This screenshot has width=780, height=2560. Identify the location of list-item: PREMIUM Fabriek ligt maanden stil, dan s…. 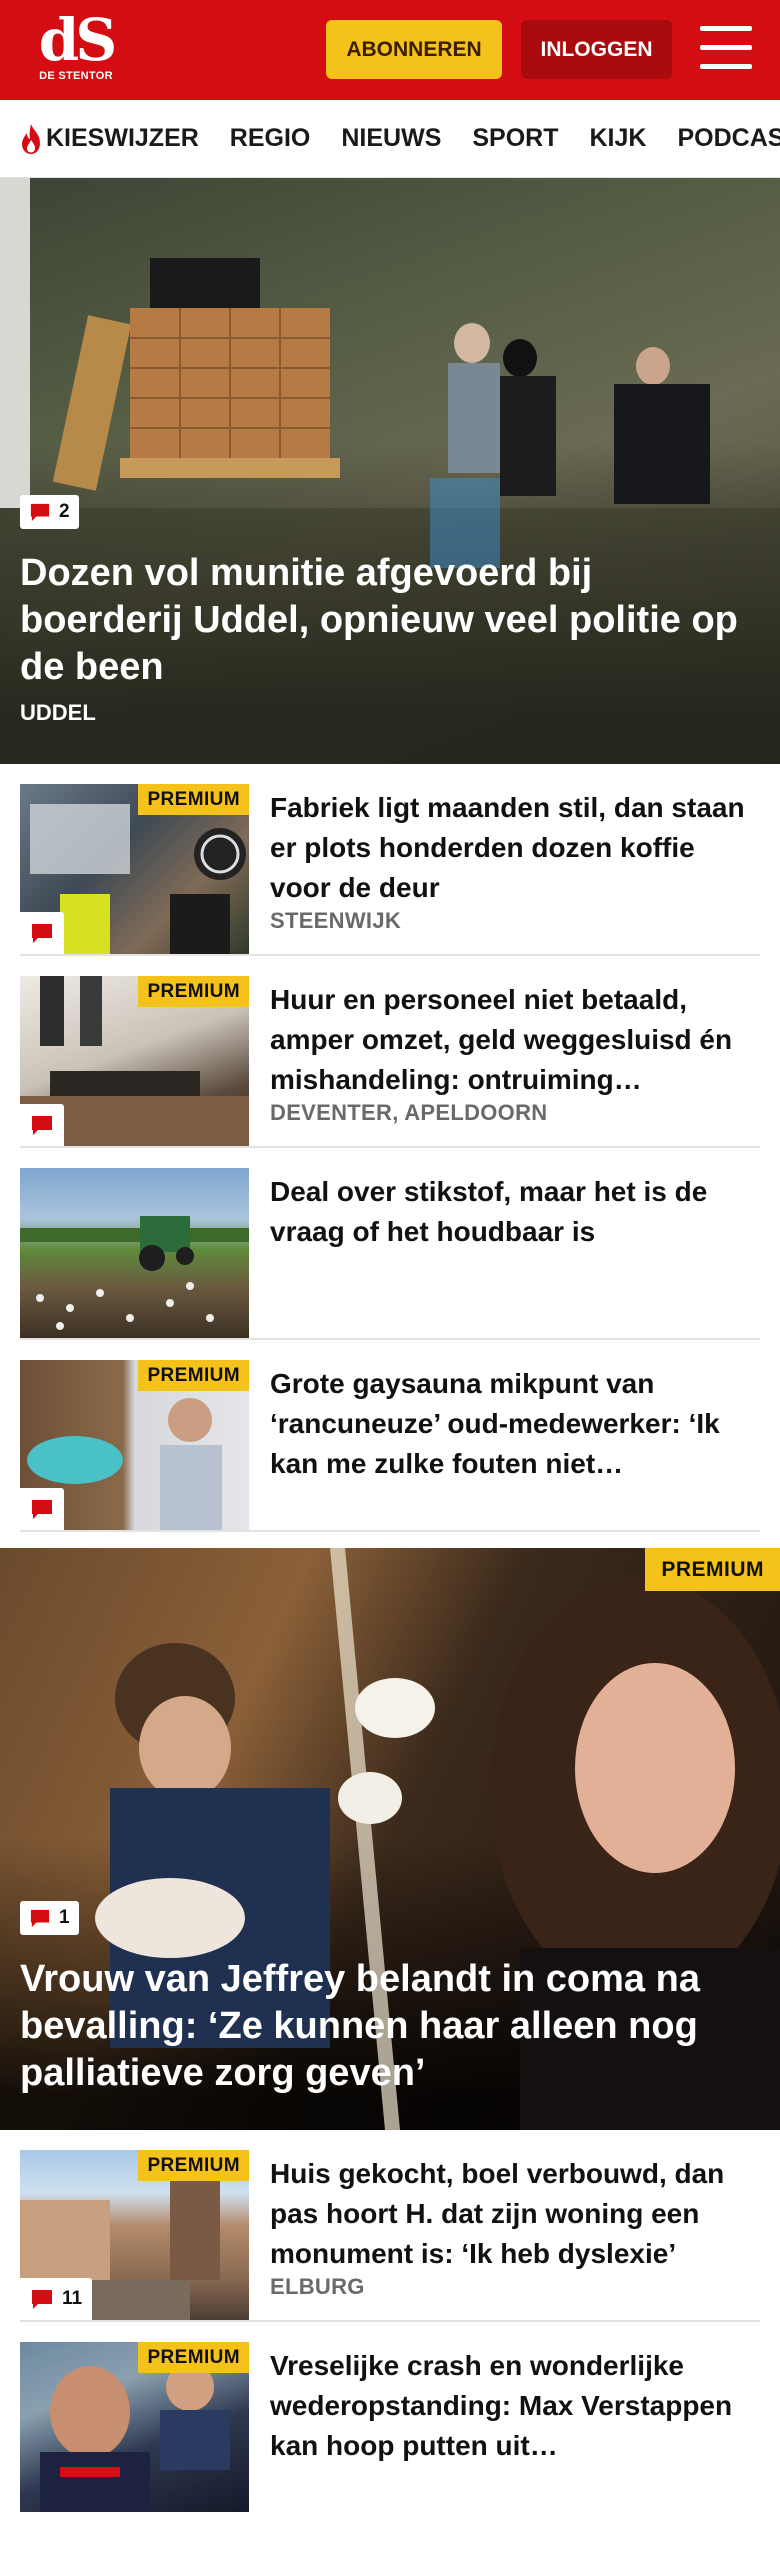
(390, 860).